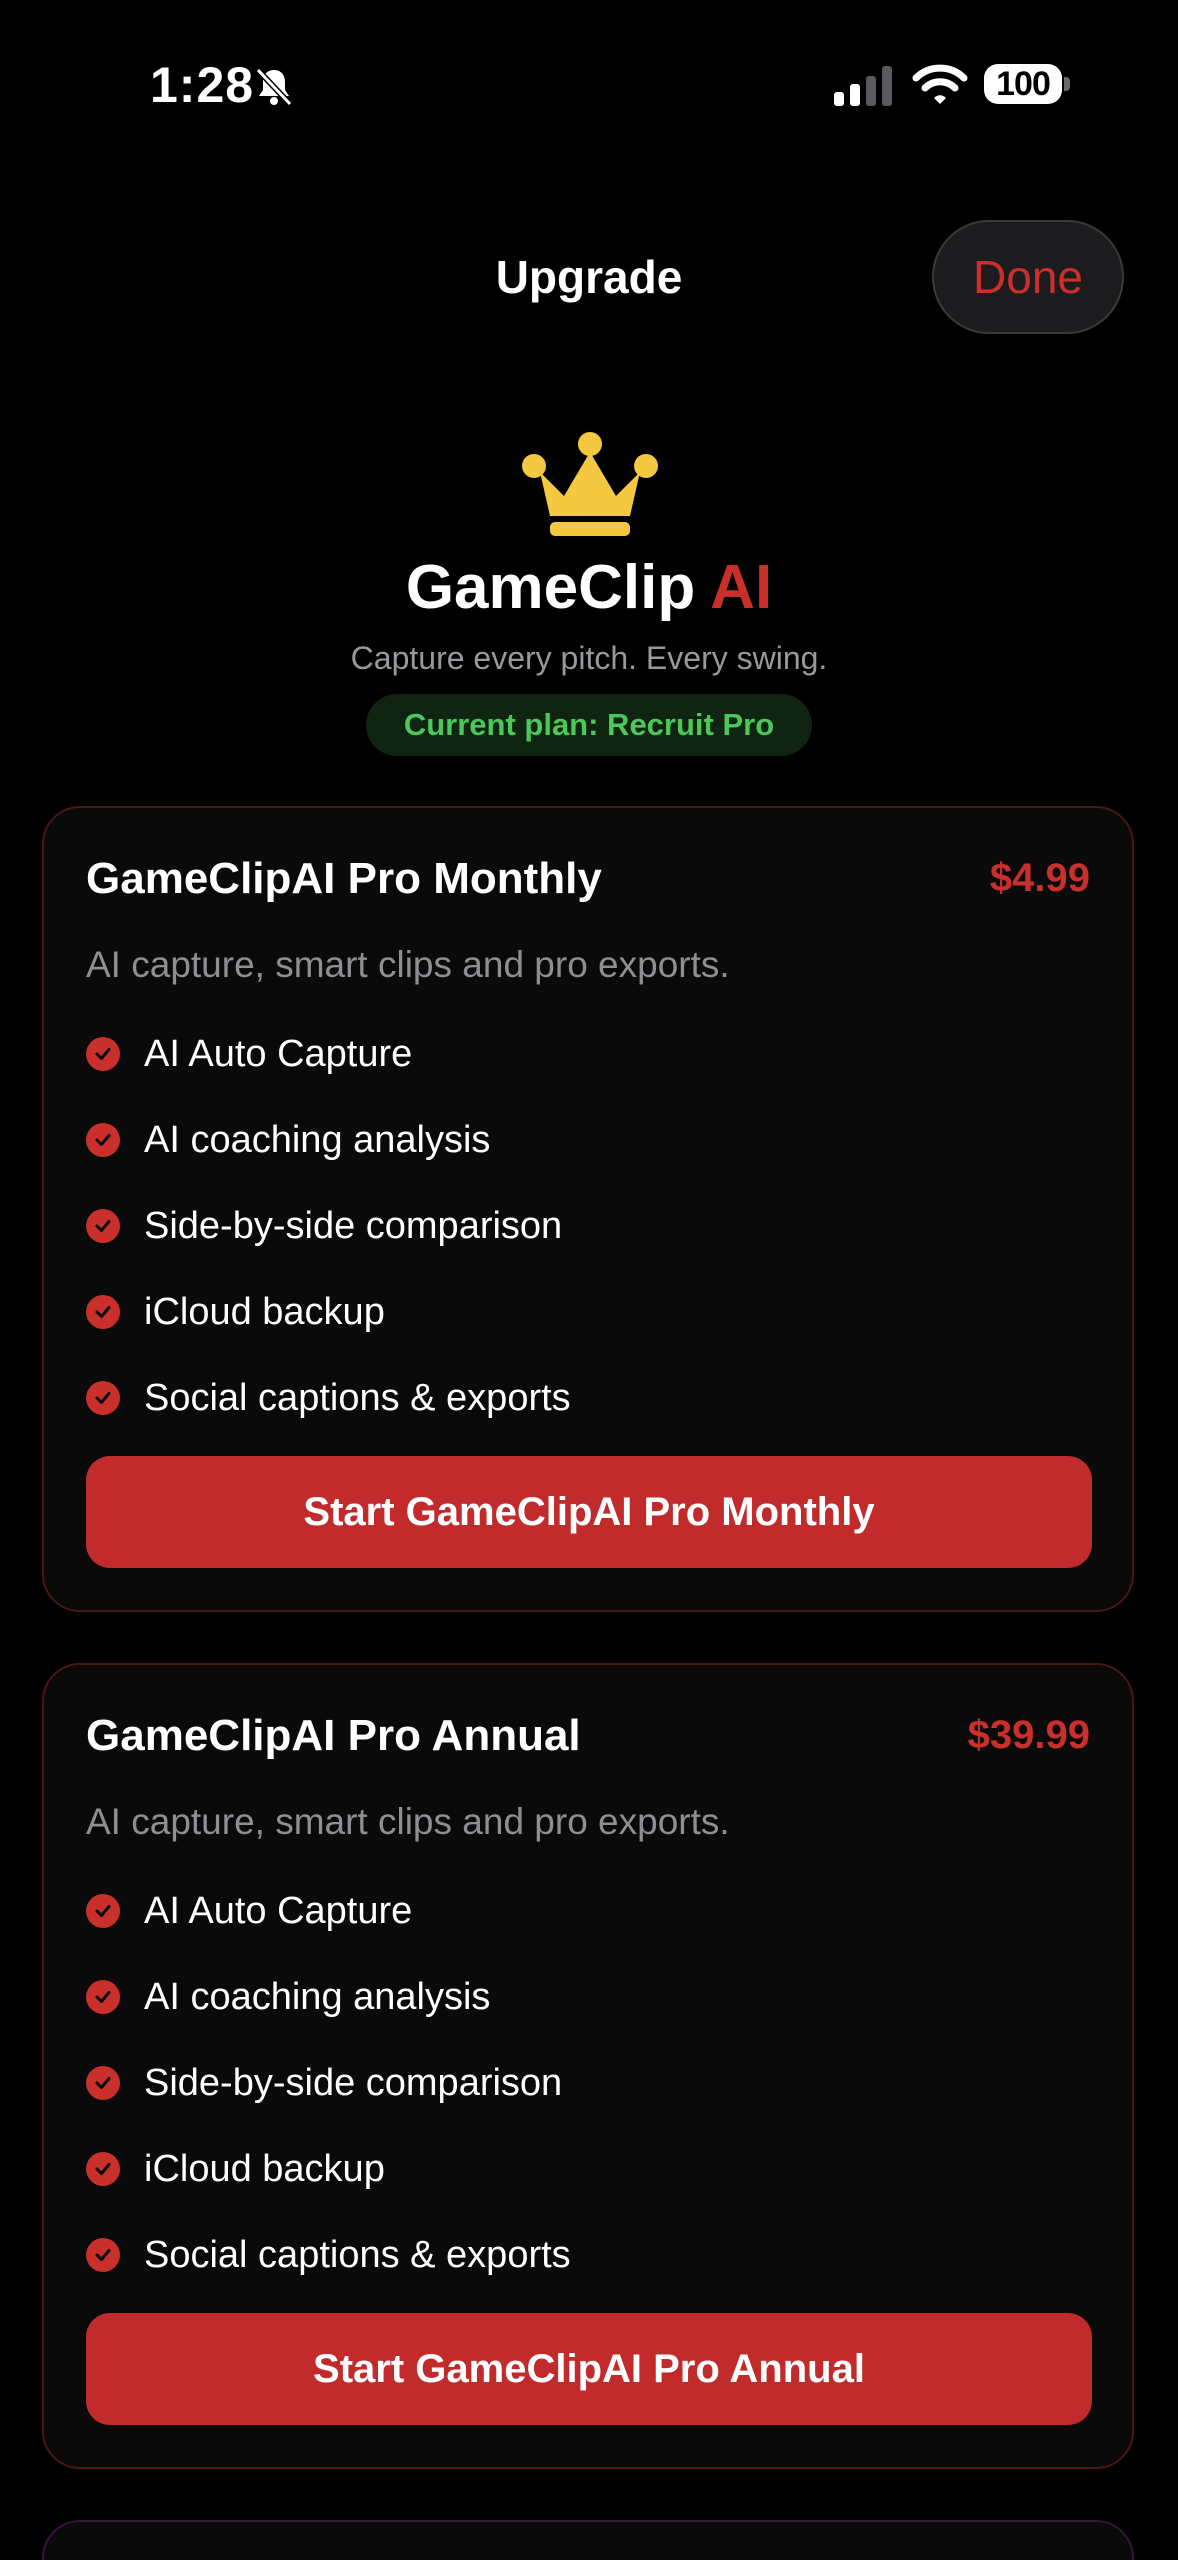 The image size is (1178, 2560). Describe the element at coordinates (1039, 878) in the screenshot. I see `plan-price: $4.99` at that location.